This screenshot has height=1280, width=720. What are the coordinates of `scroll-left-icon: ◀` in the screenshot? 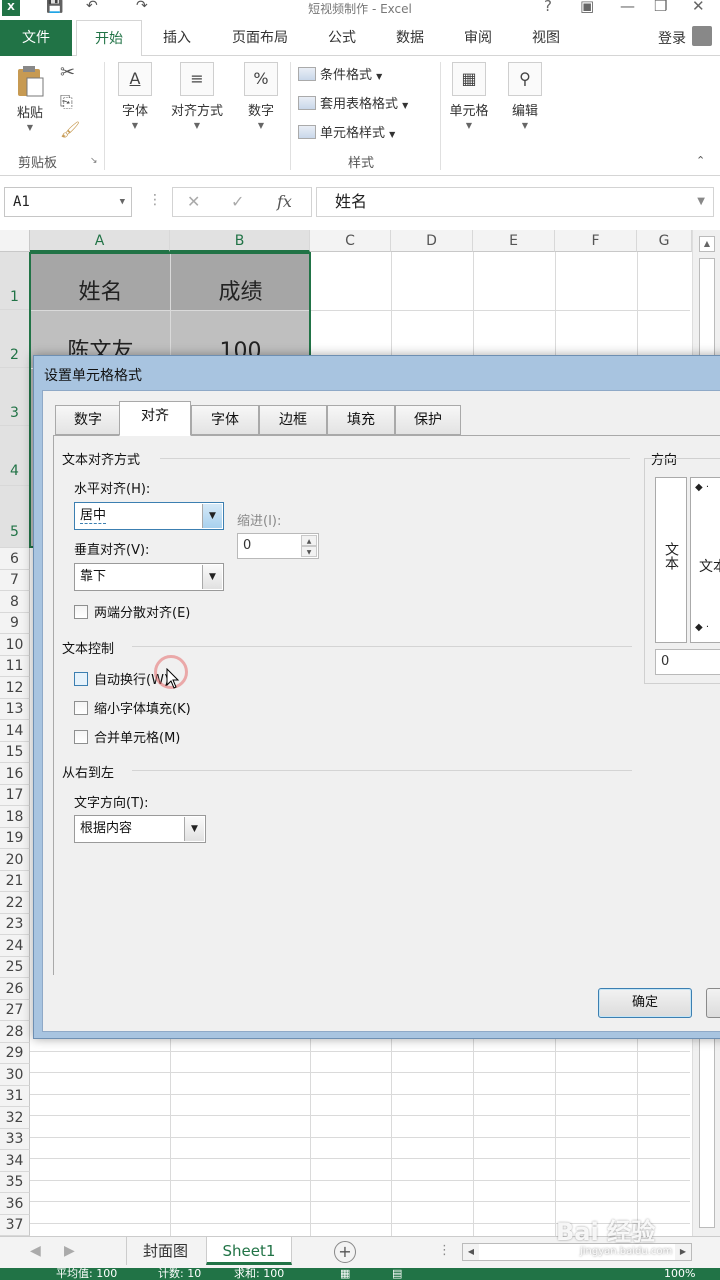 It's located at (471, 1252).